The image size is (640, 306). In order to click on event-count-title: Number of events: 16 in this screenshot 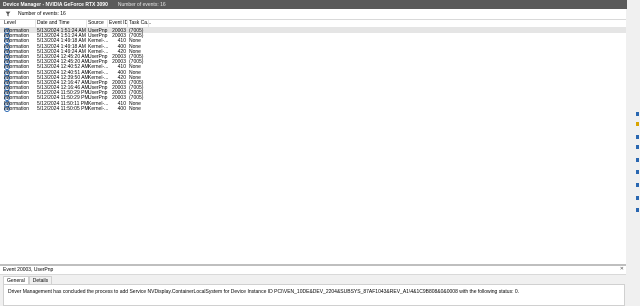, I will do `click(141, 4)`.